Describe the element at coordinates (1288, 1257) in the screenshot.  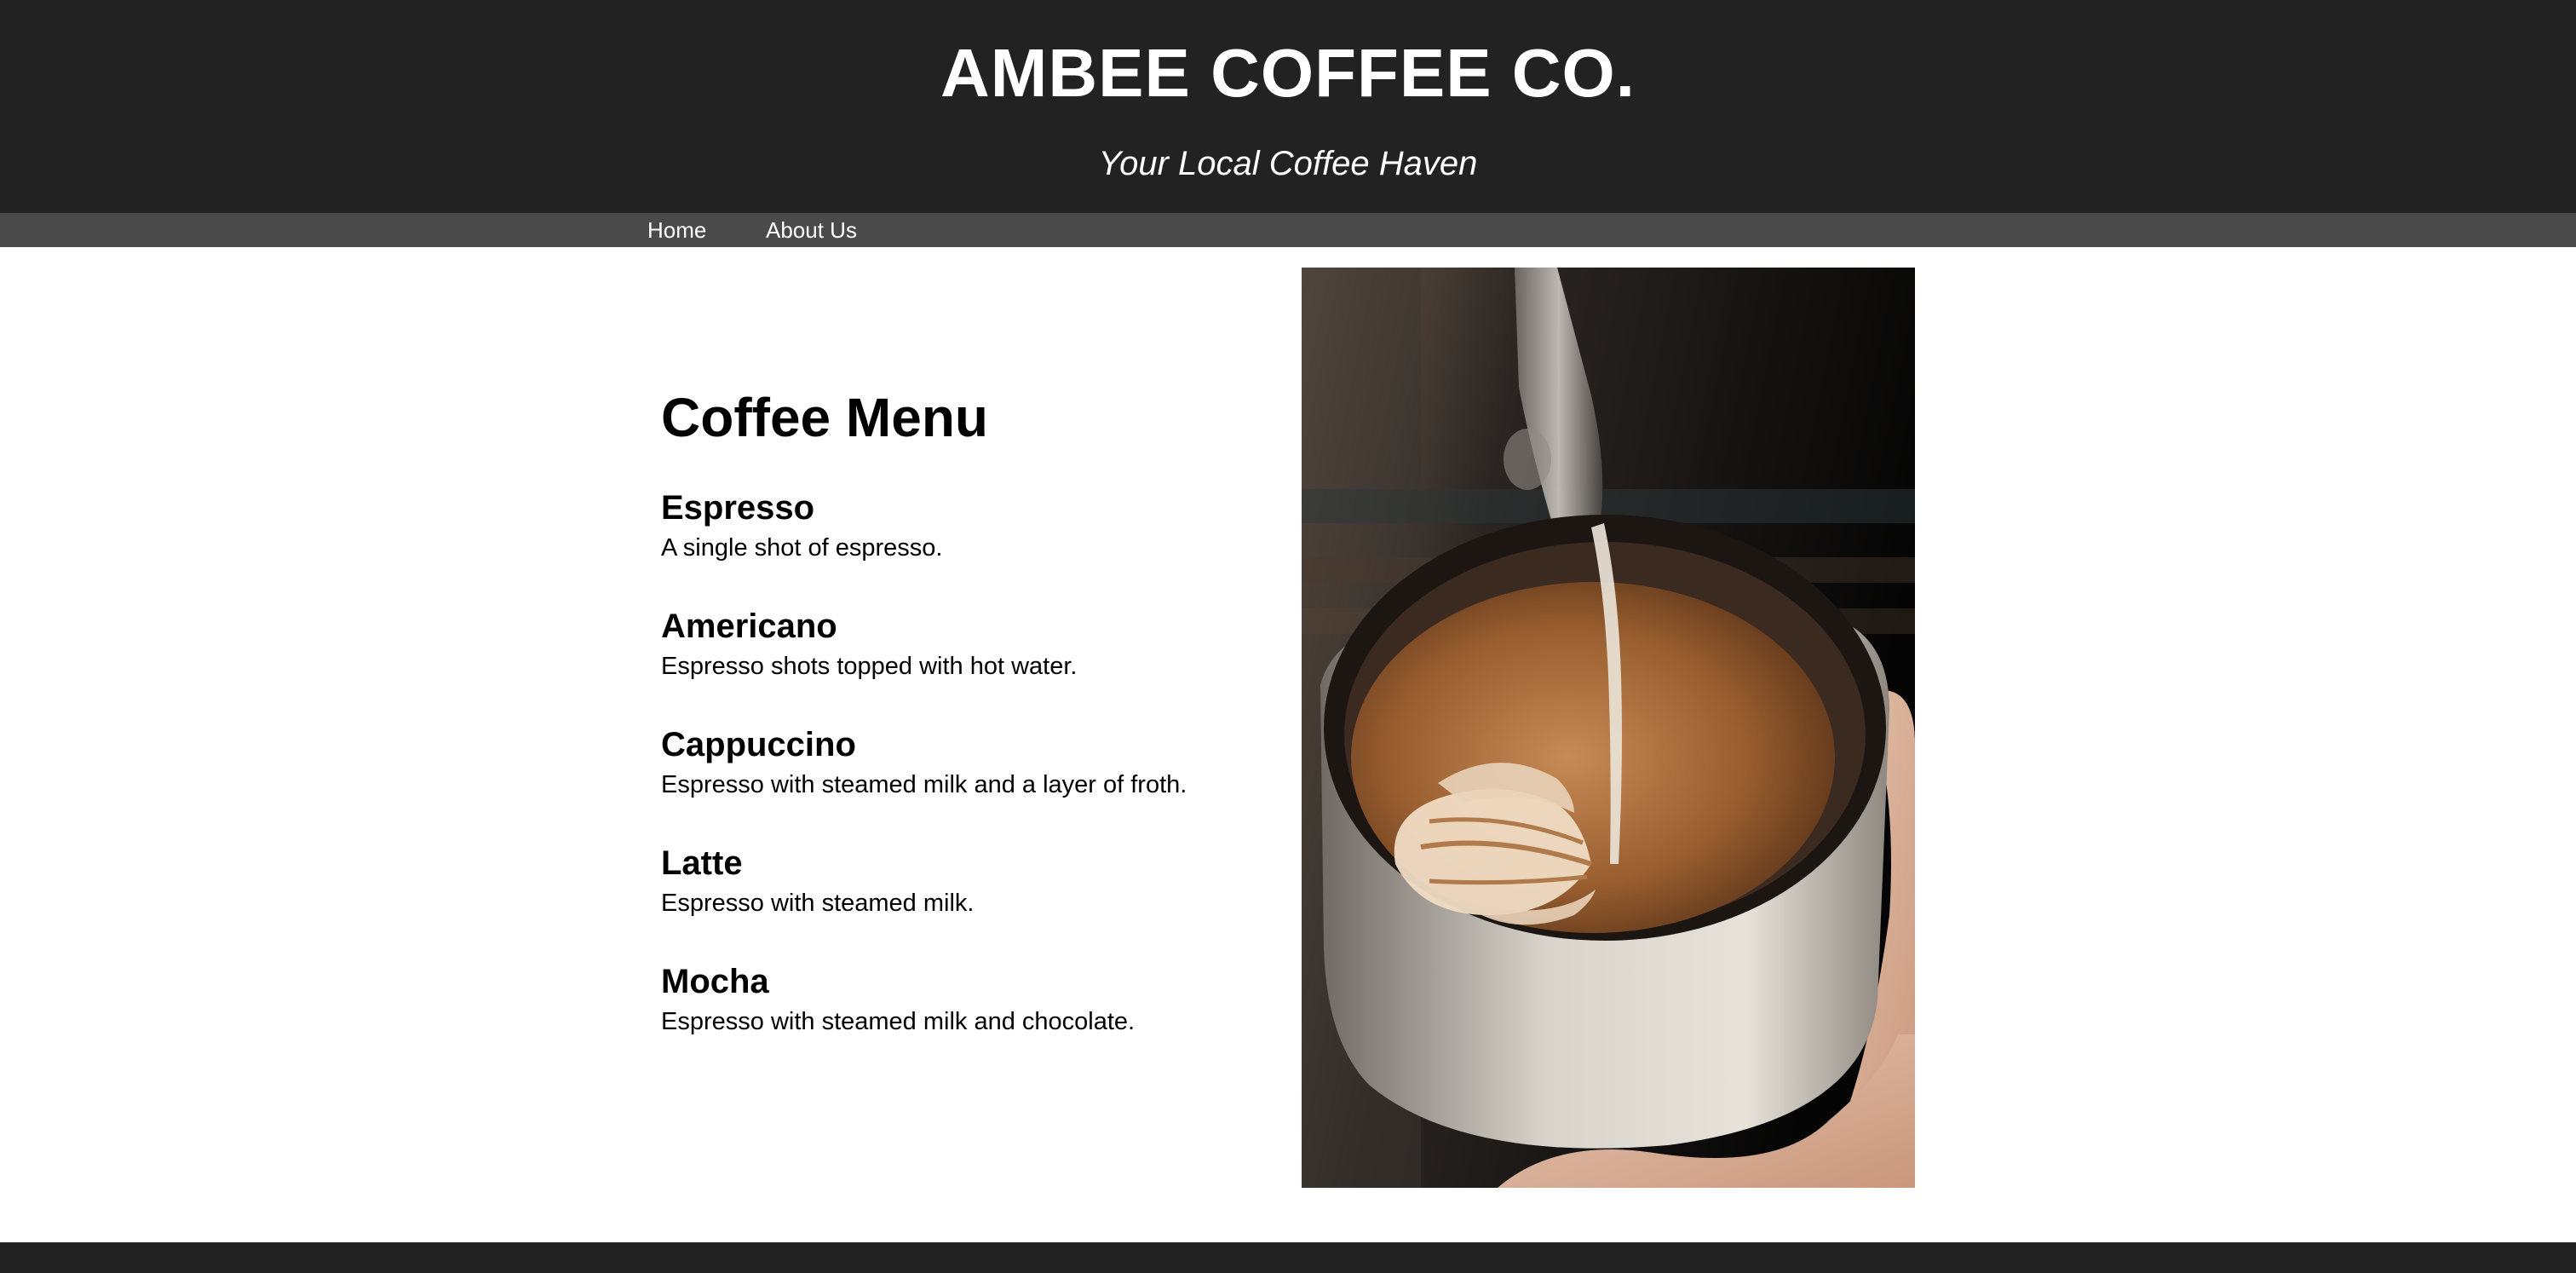
I see `site-footer` at that location.